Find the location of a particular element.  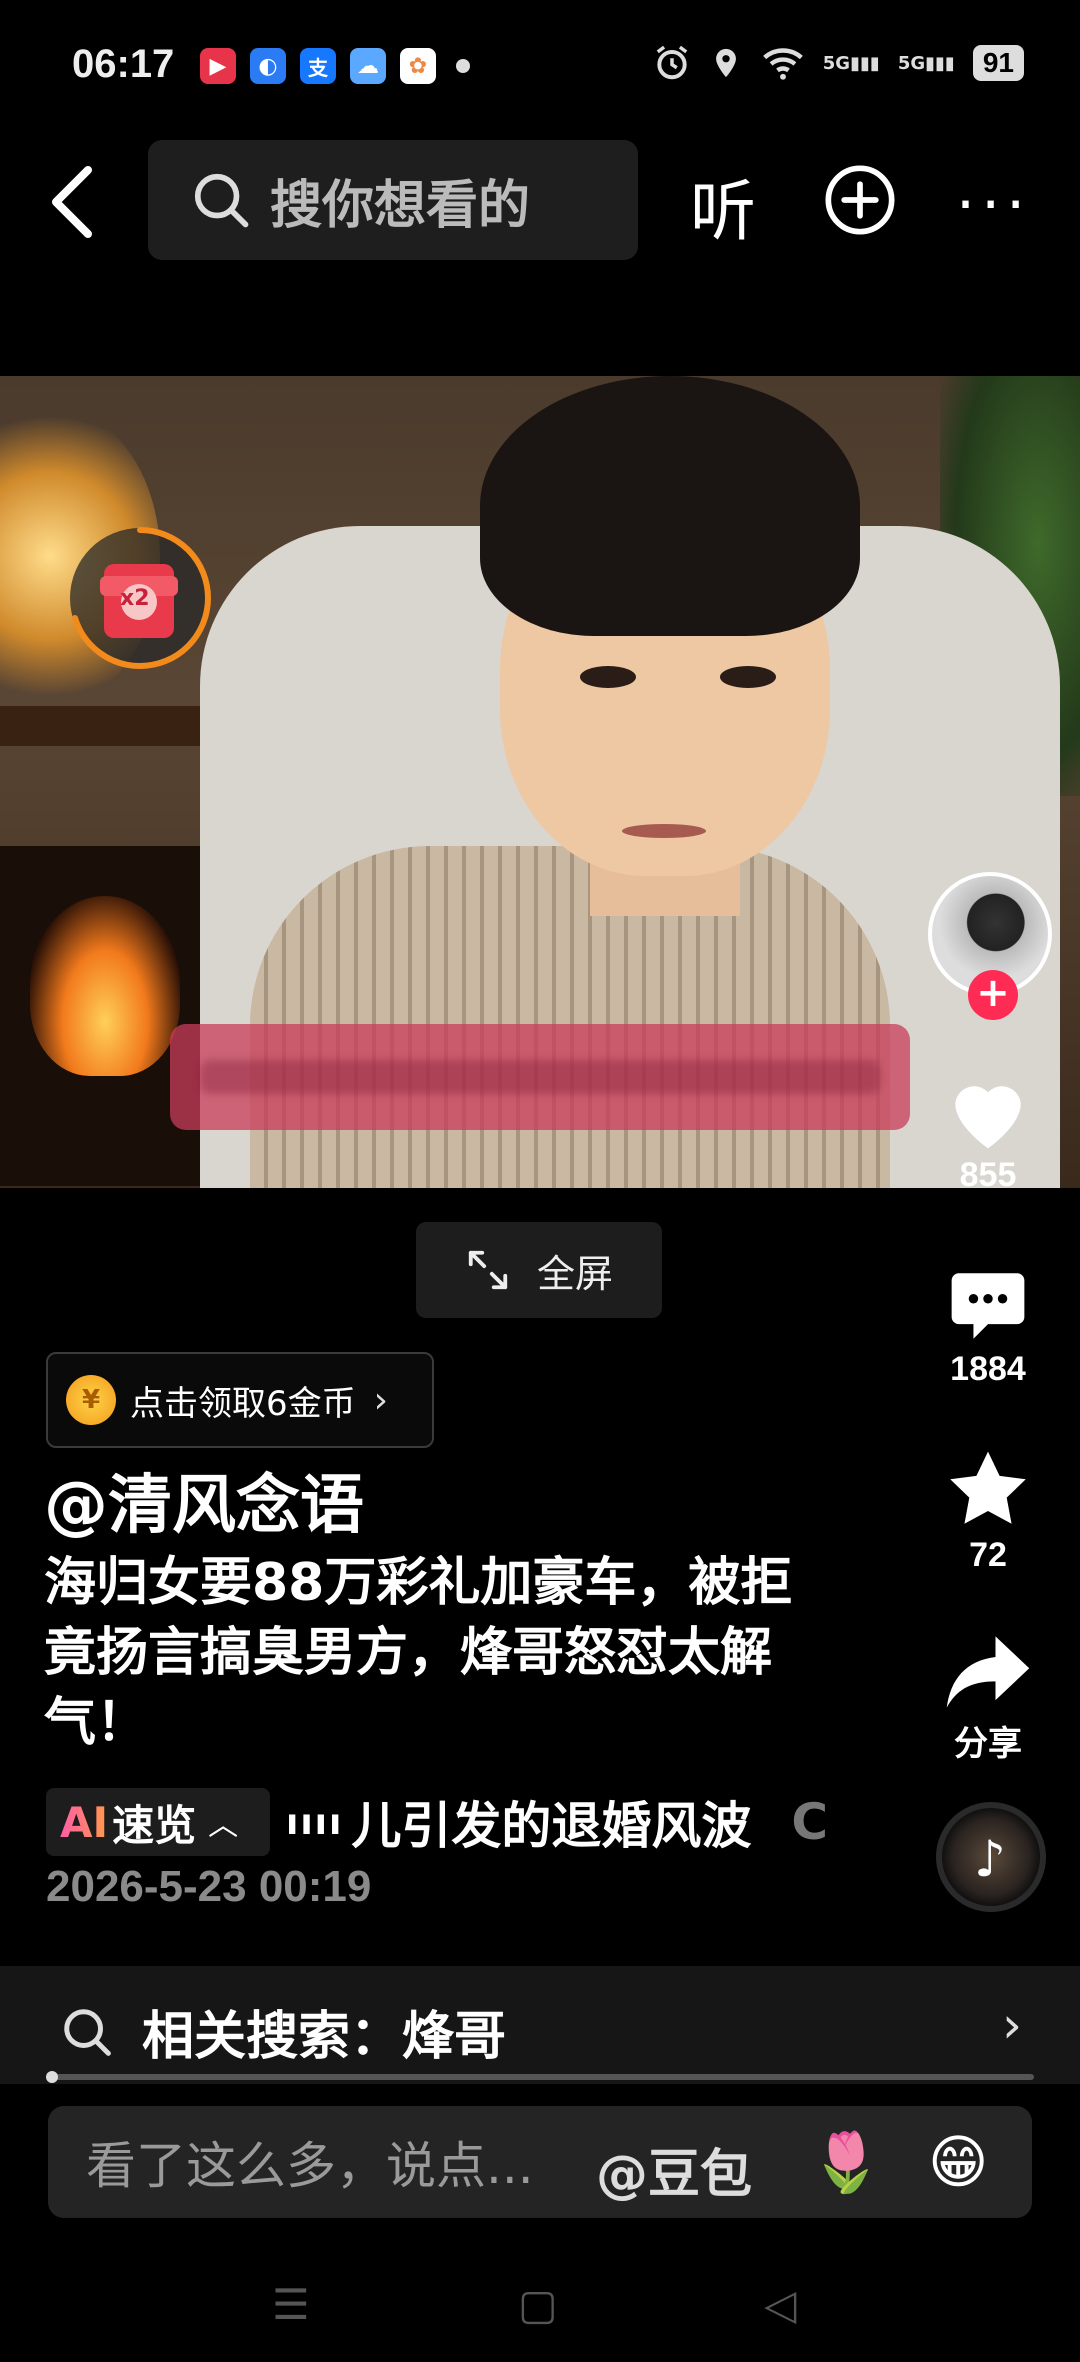

heart-icon is located at coordinates (988, 1117).